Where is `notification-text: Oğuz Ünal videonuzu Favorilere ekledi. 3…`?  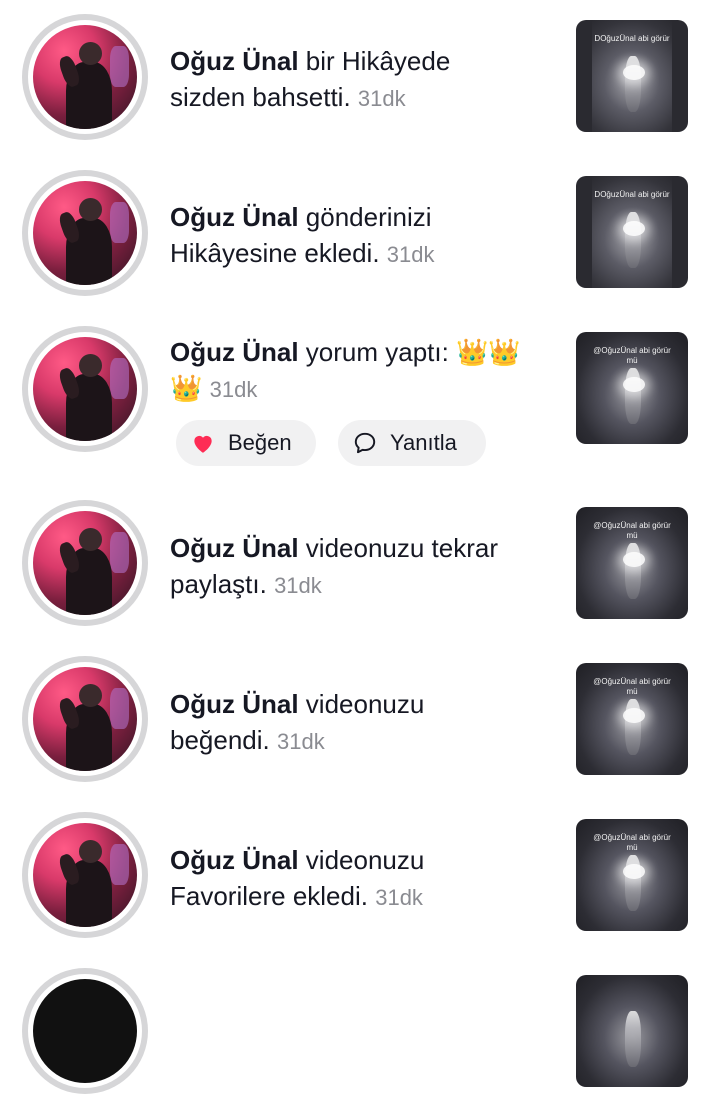
notification-text: Oğuz Ünal videonuzu Favorilere ekledi. 3… is located at coordinates (297, 878).